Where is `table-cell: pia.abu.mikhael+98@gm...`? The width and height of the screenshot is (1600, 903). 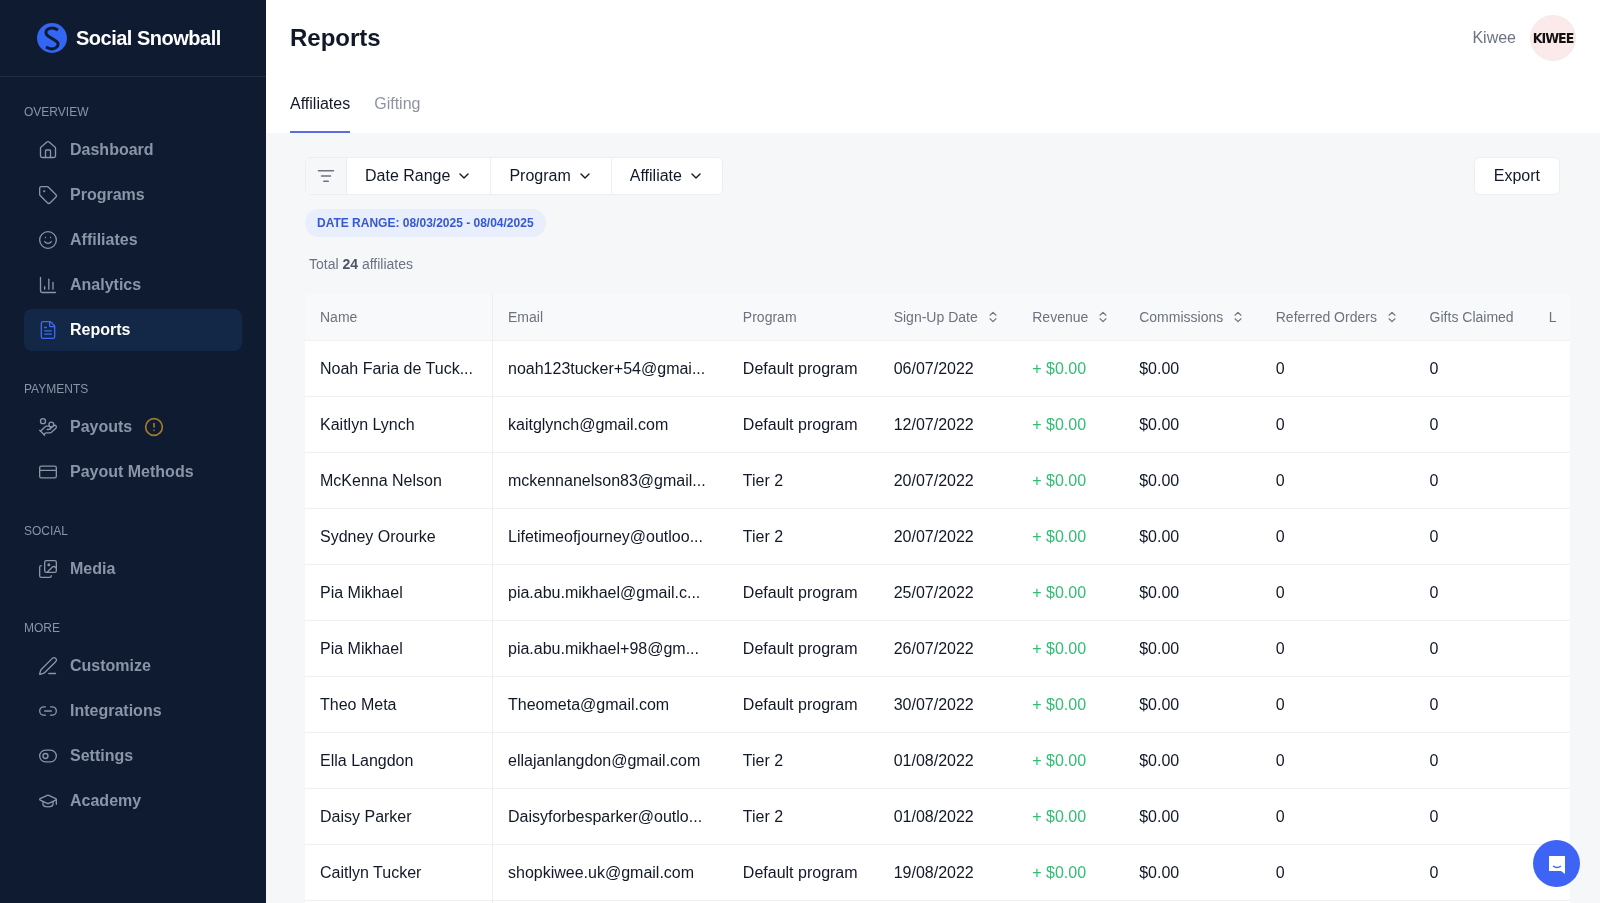 table-cell: pia.abu.mikhael+98@gm... is located at coordinates (603, 648).